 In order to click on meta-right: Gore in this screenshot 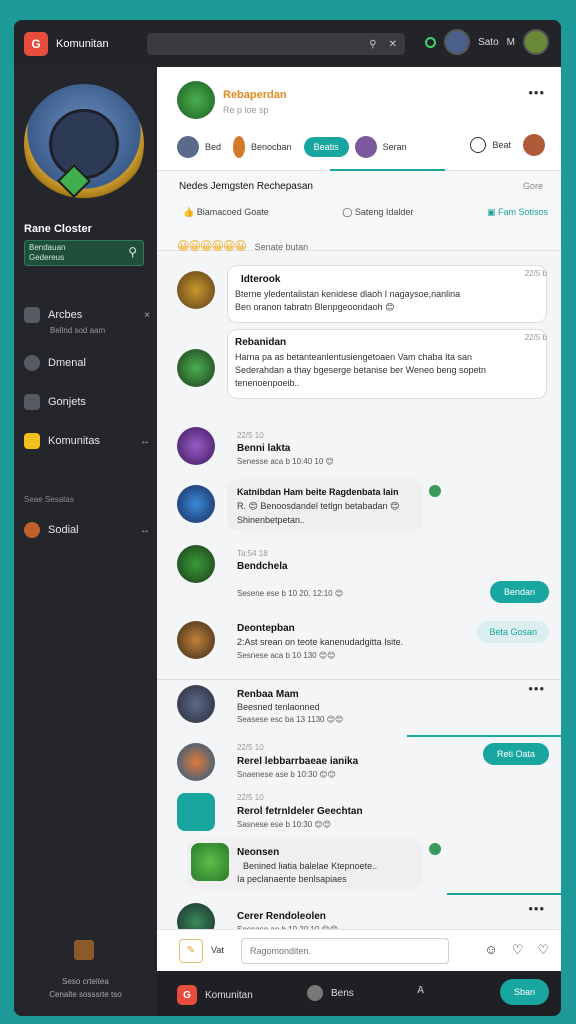, I will do `click(533, 186)`.